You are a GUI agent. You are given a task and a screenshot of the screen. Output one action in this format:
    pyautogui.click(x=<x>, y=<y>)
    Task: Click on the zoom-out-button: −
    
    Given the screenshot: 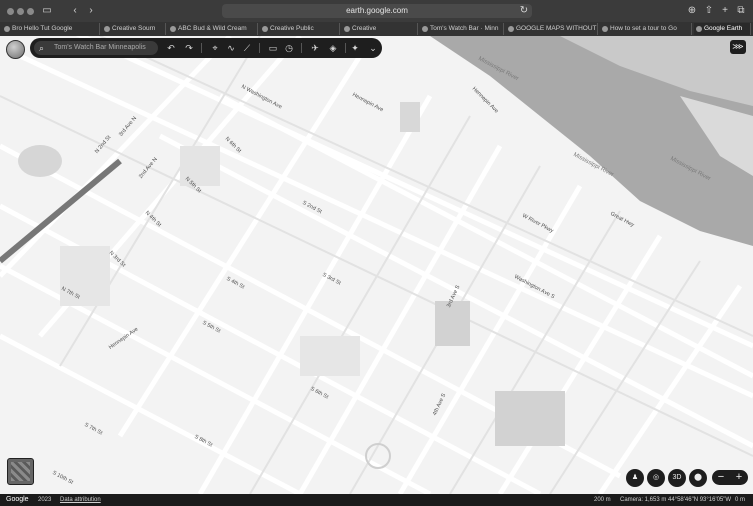 What is the action you would take?
    pyautogui.click(x=721, y=477)
    